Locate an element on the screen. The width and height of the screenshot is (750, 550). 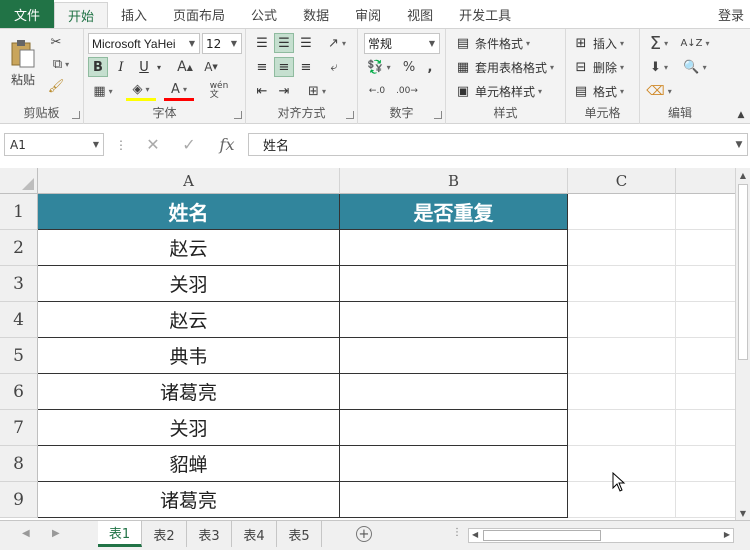
autosum-icon: Σ ▾ is located at coordinates (659, 43).